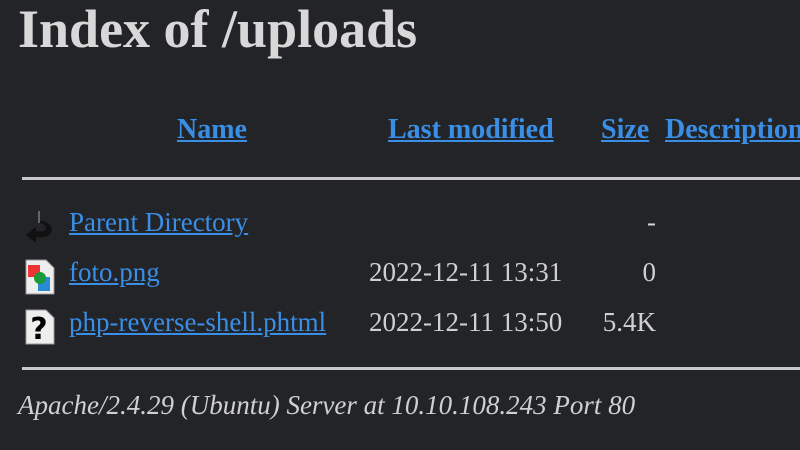  What do you see at coordinates (649, 272) in the screenshot?
I see `file-size: 0` at bounding box center [649, 272].